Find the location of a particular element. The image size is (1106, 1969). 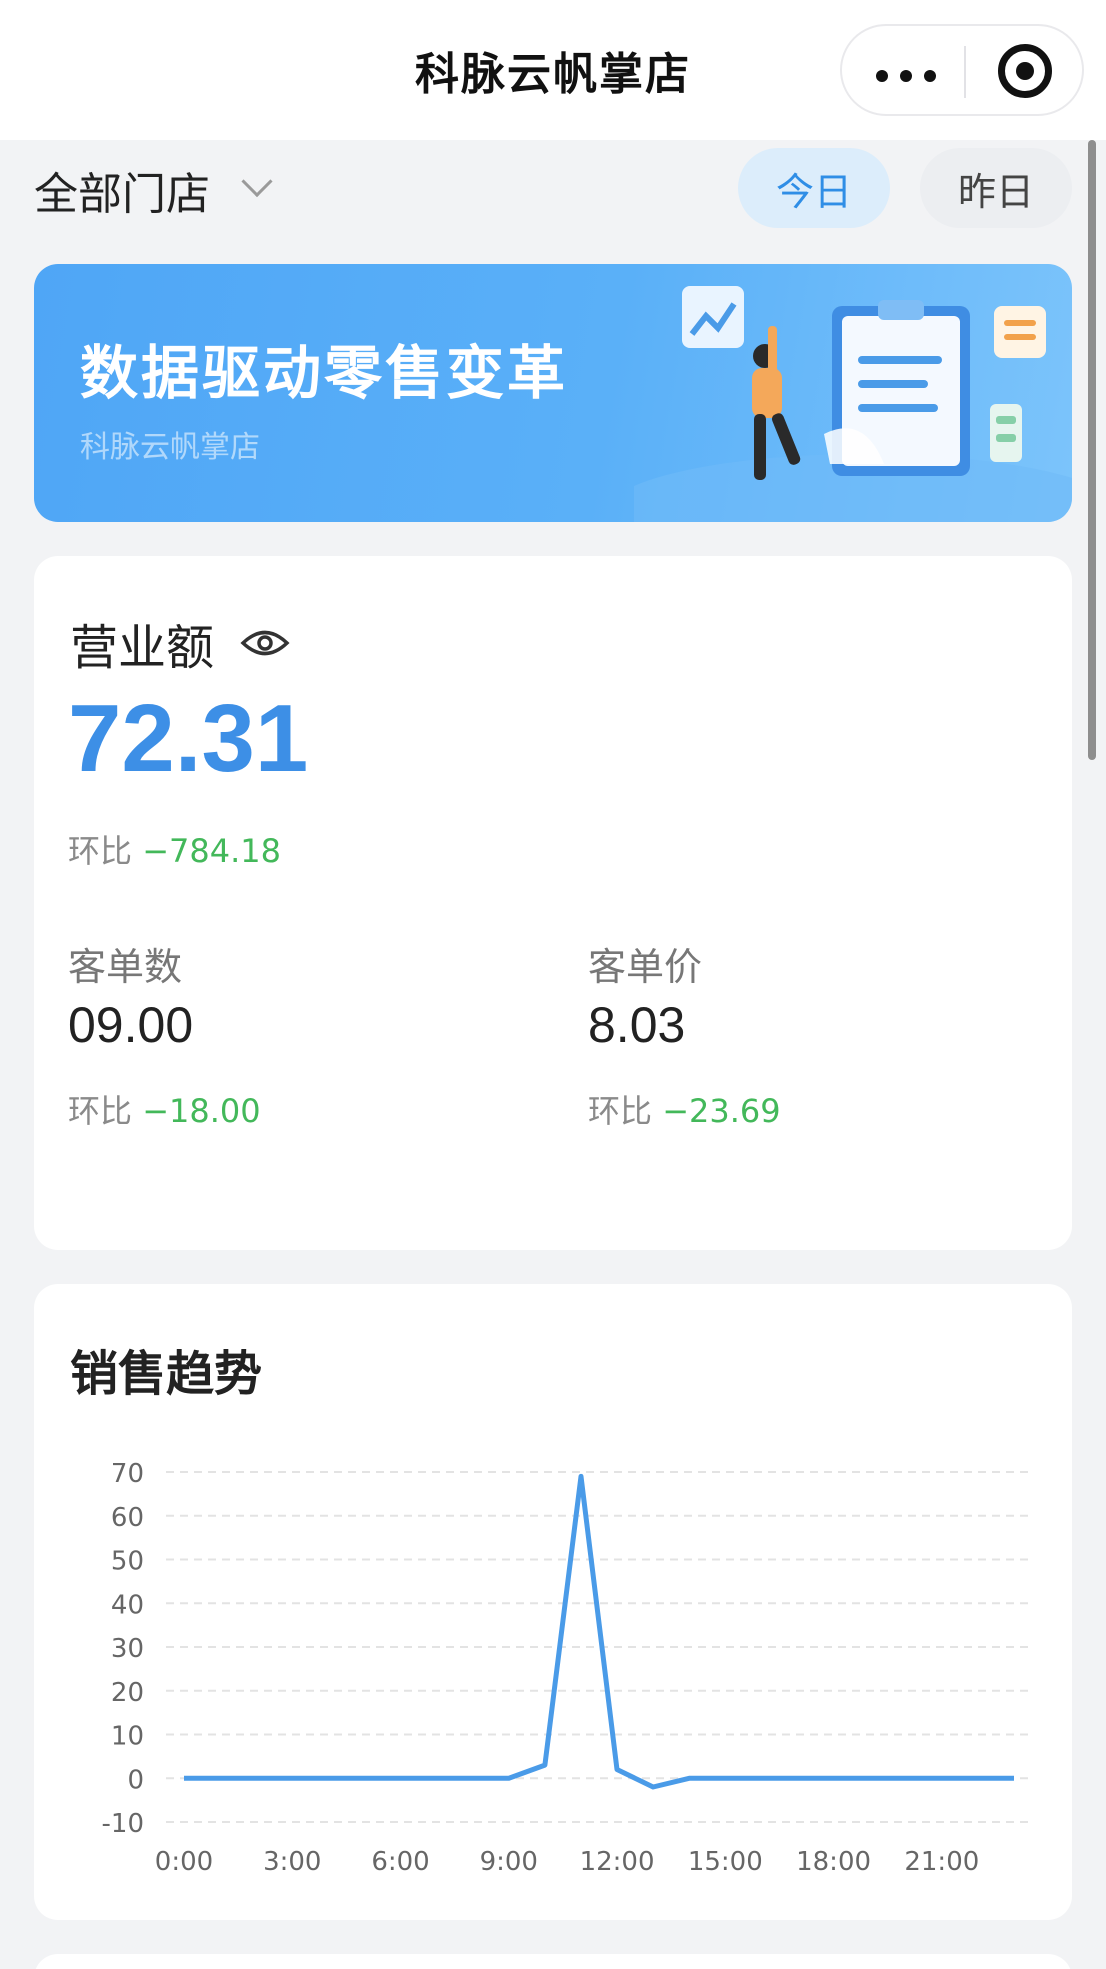

x-tick-label: 15:00 is located at coordinates (725, 1862).